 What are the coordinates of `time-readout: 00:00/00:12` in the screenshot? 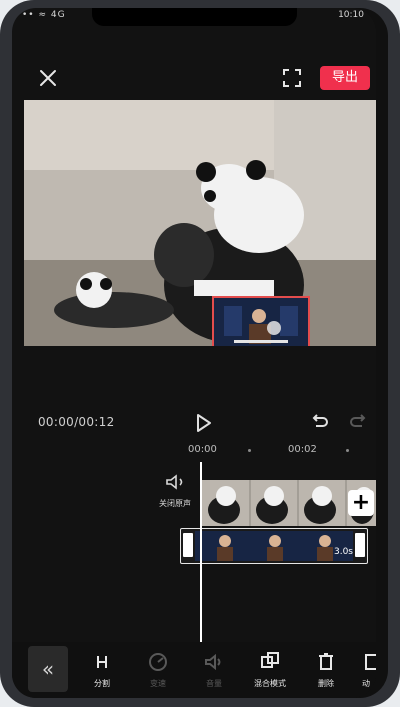 It's located at (76, 422).